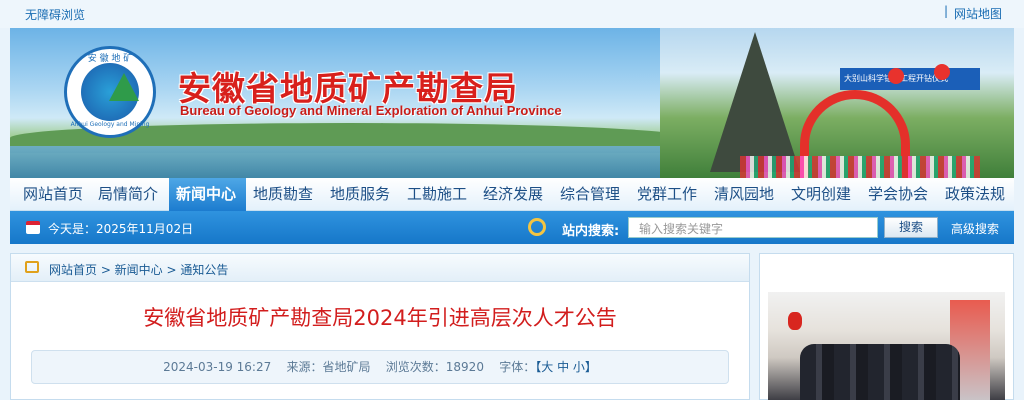 The width and height of the screenshot is (1024, 400). I want to click on search-label: 站内搜索:, so click(591, 231).